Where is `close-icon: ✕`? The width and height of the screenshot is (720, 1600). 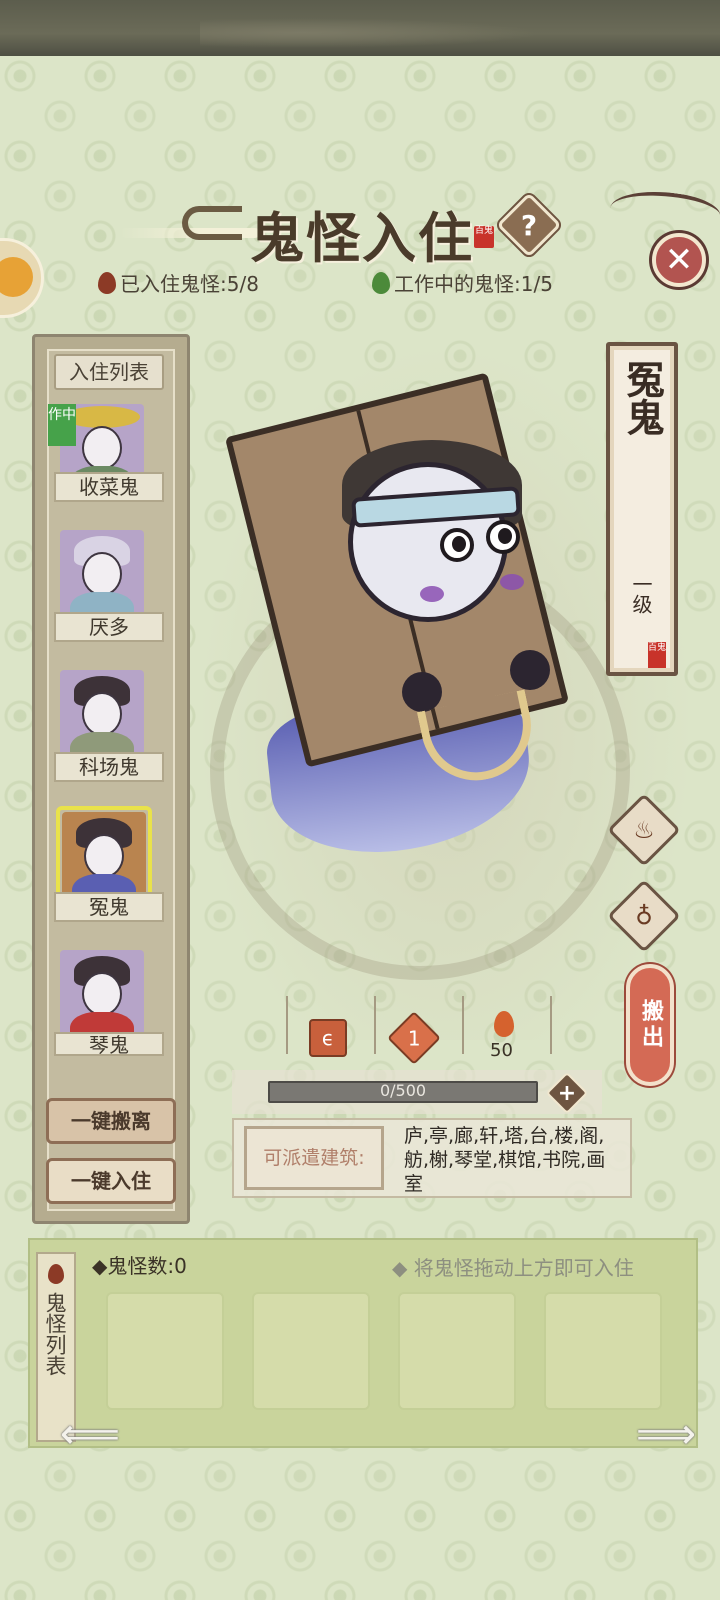 close-icon: ✕ is located at coordinates (679, 260).